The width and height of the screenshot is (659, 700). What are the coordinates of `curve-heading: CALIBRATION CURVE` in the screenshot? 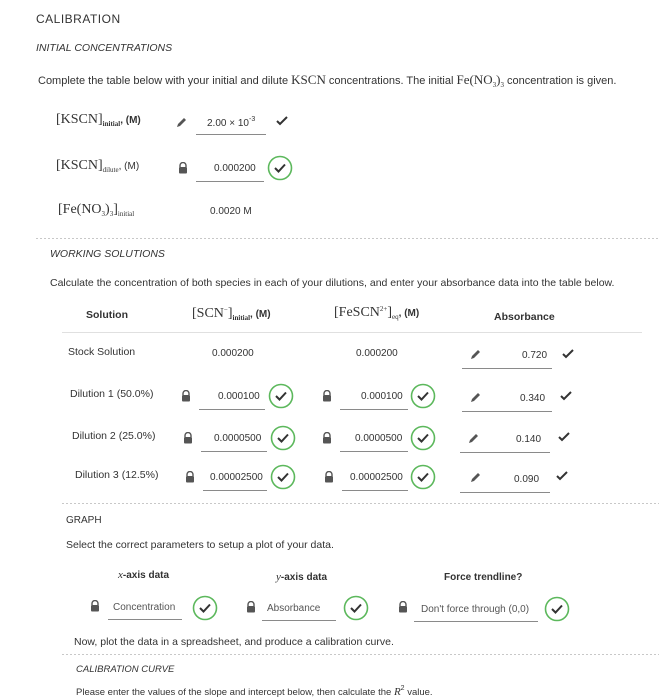 It's located at (125, 669).